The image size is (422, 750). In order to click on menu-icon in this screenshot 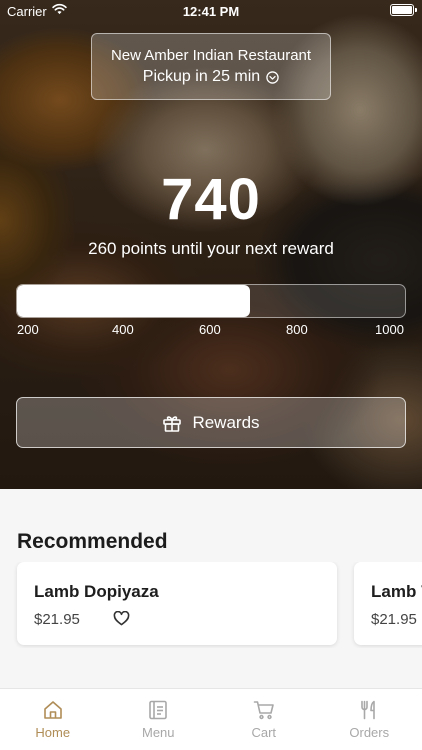, I will do `click(158, 710)`.